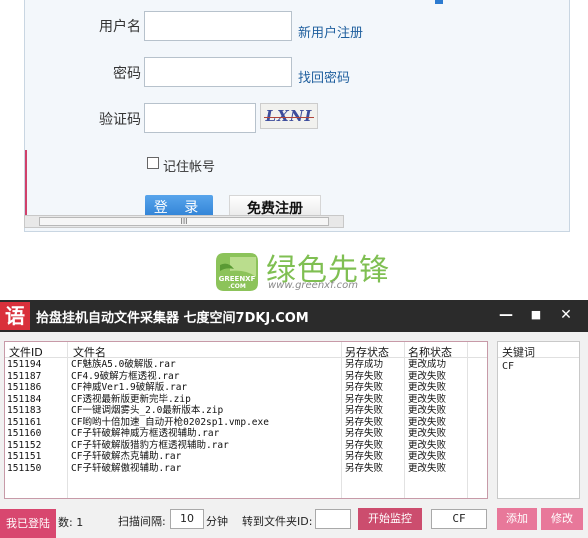  I want to click on count-label: 数: 1, so click(71, 522).